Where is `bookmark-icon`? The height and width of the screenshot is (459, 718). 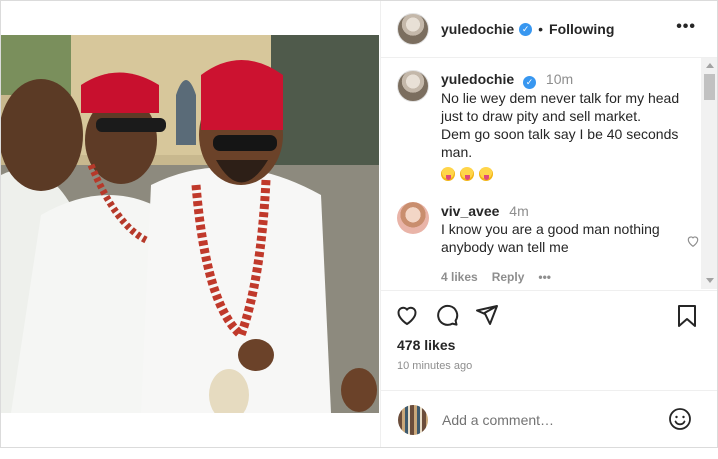 bookmark-icon is located at coordinates (687, 316).